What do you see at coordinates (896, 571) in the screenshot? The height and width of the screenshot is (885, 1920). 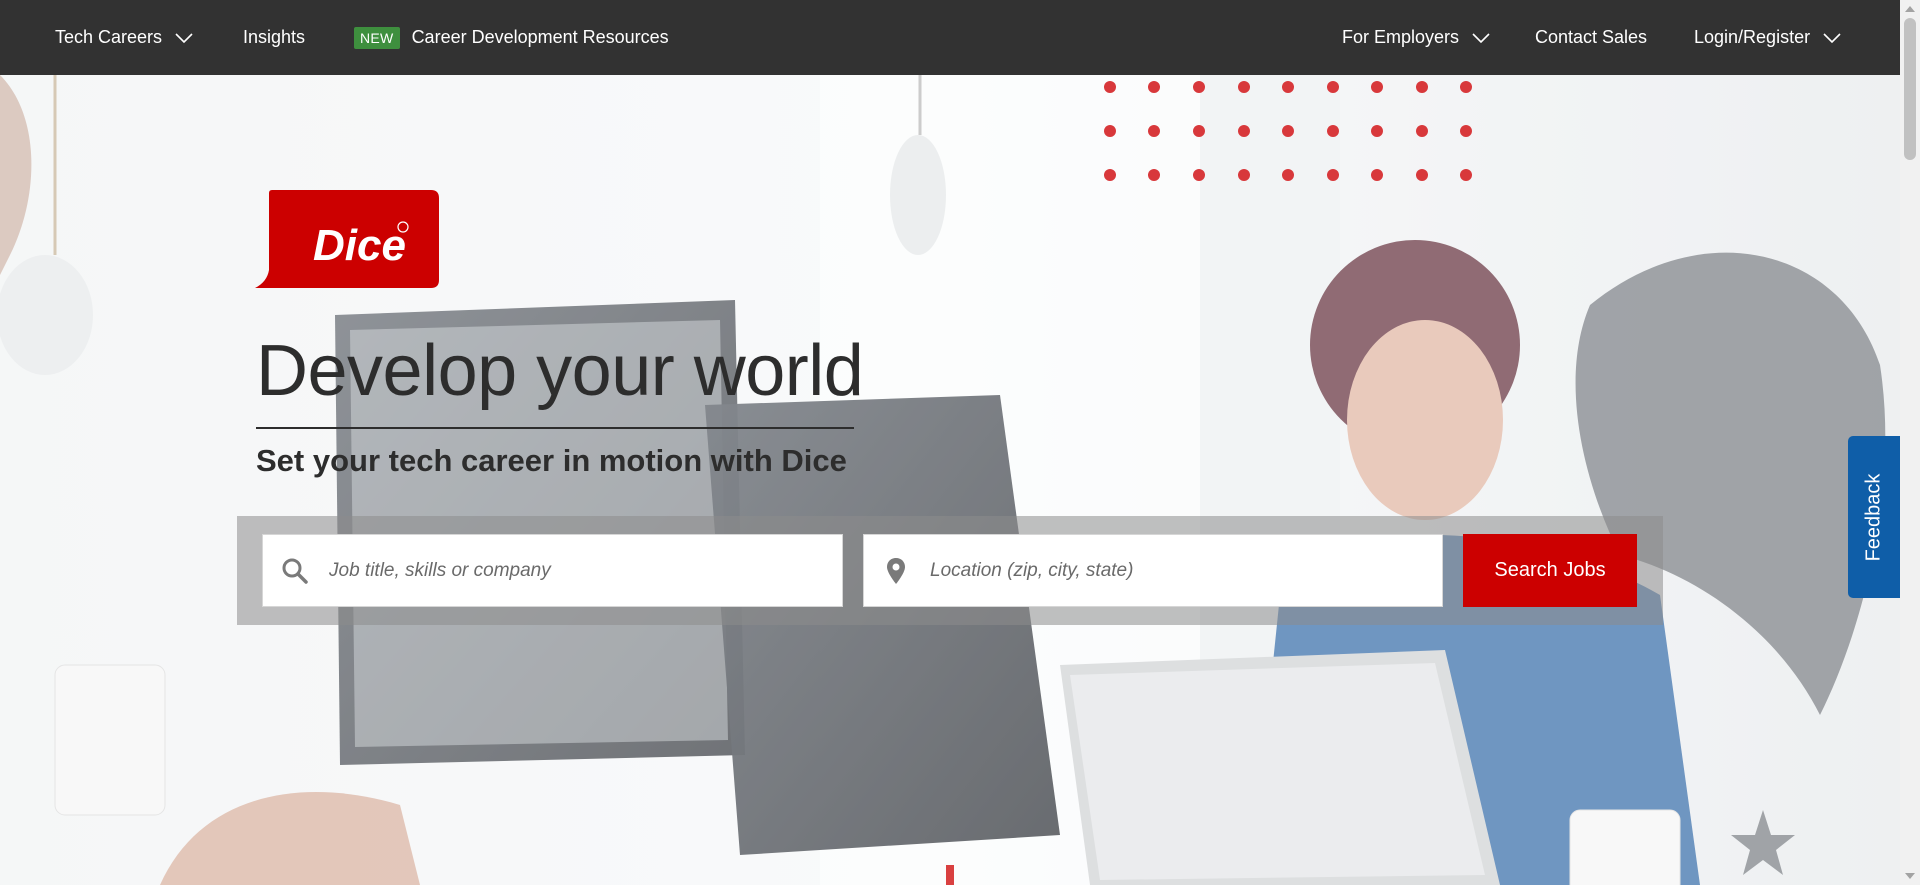 I see `map-pin-icon` at bounding box center [896, 571].